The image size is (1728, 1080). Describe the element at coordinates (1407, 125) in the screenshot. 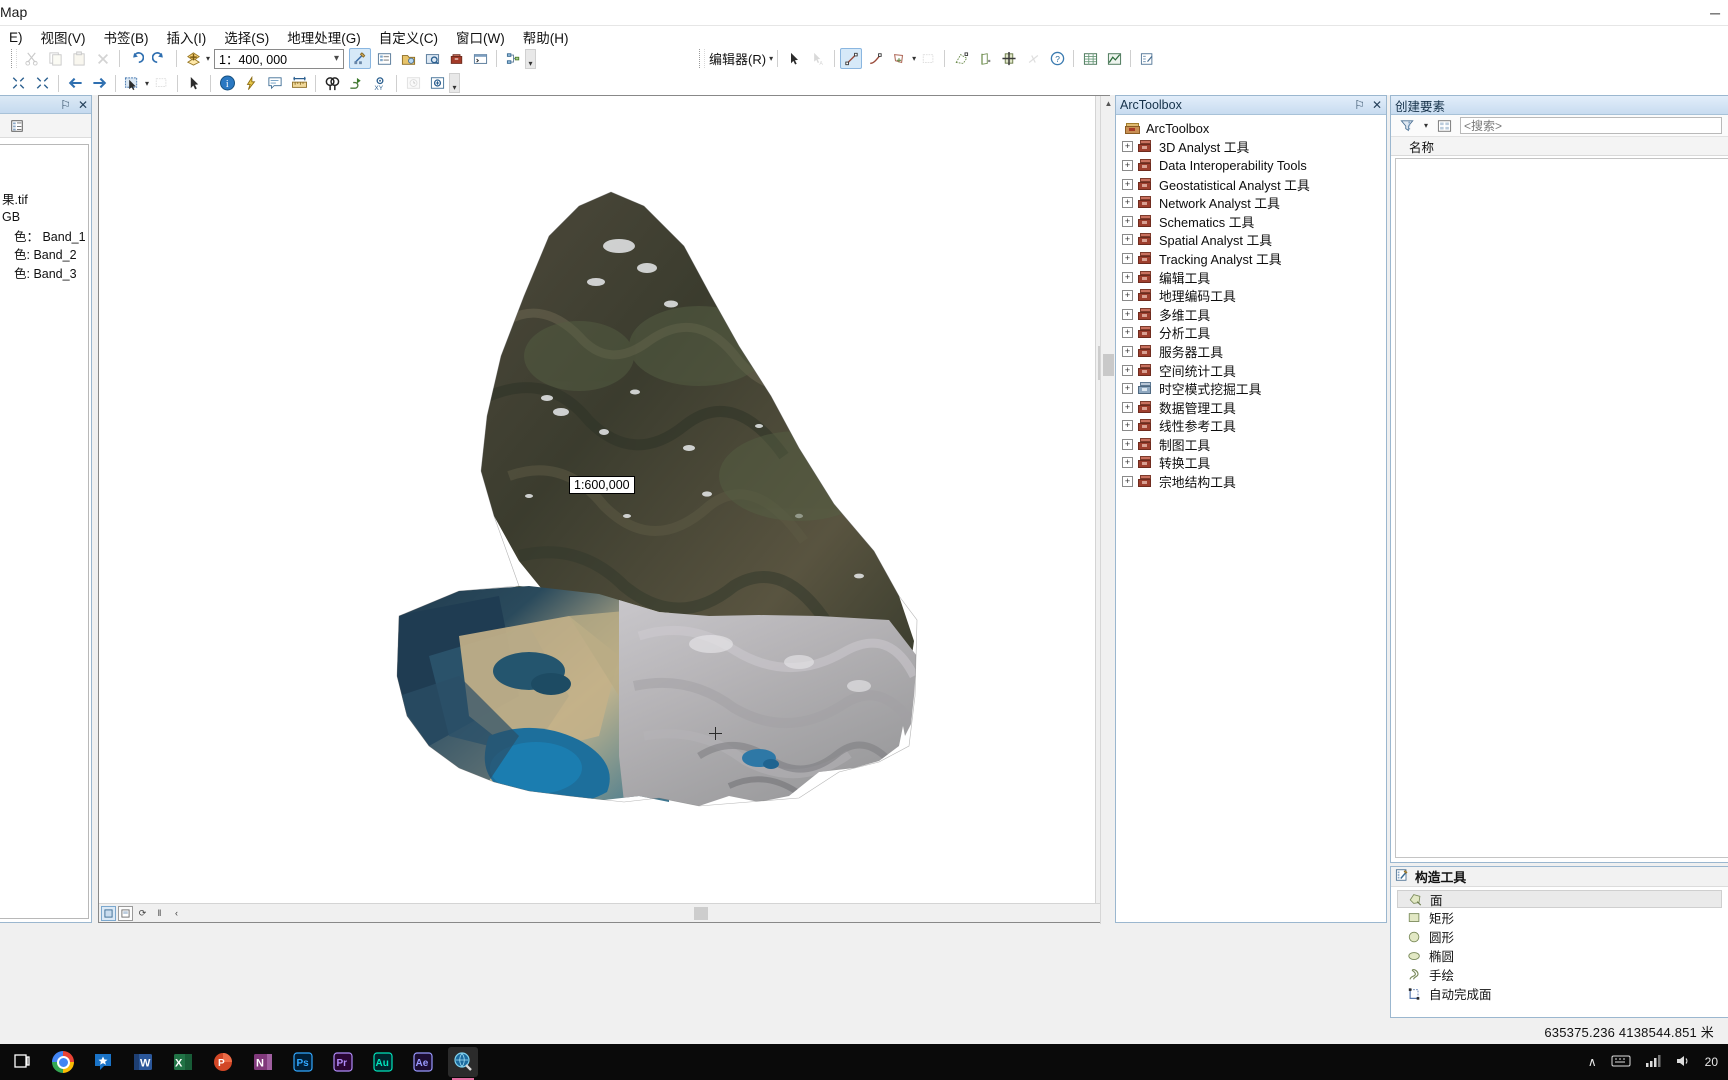

I see `filter-templates-button` at that location.